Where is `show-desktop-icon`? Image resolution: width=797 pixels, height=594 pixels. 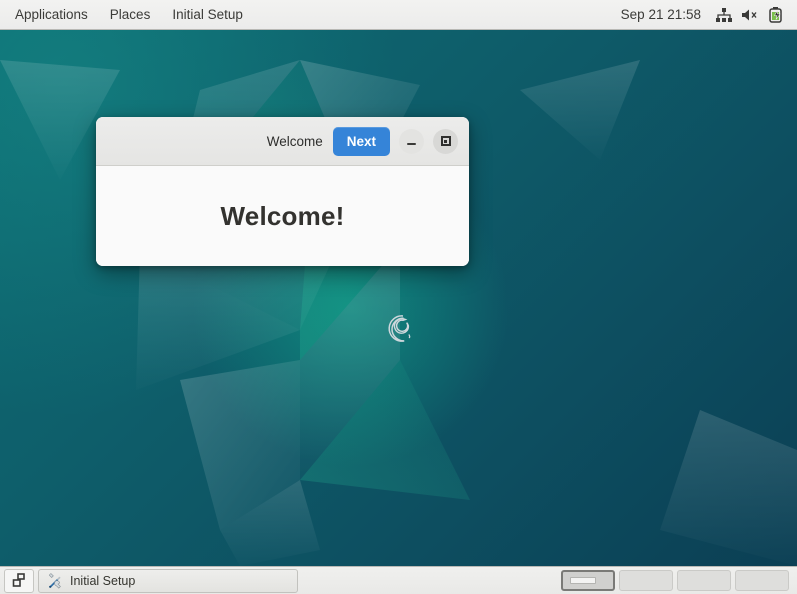 show-desktop-icon is located at coordinates (18, 580).